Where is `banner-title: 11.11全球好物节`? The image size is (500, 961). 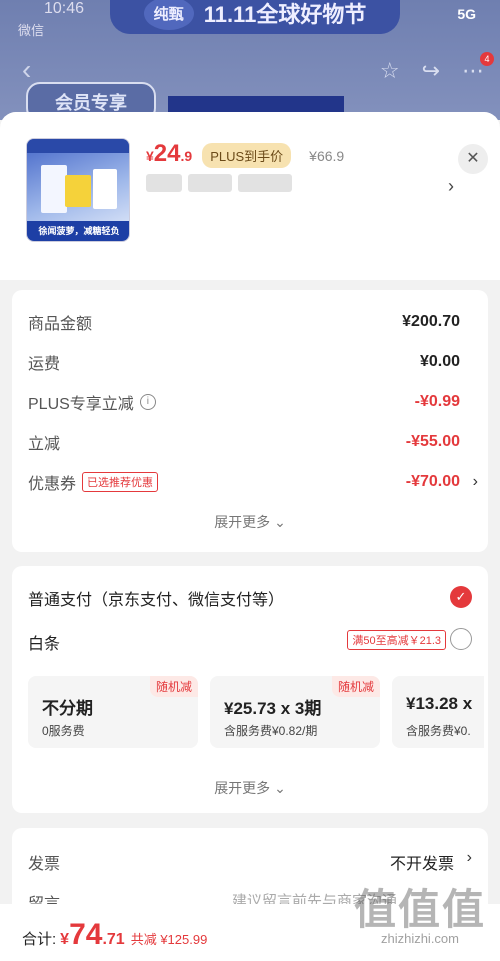 banner-title: 11.11全球好物节 is located at coordinates (285, 14).